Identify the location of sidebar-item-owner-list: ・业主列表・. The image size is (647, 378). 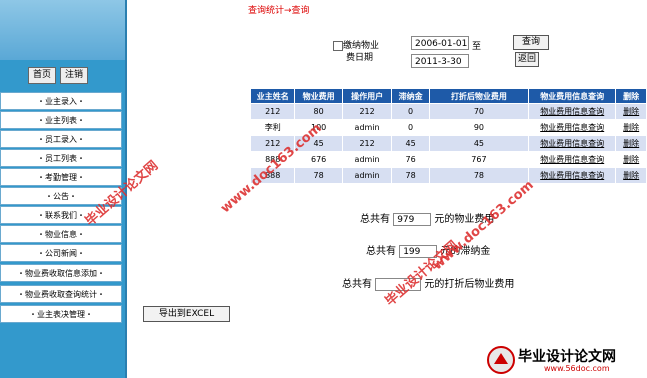
(61, 120).